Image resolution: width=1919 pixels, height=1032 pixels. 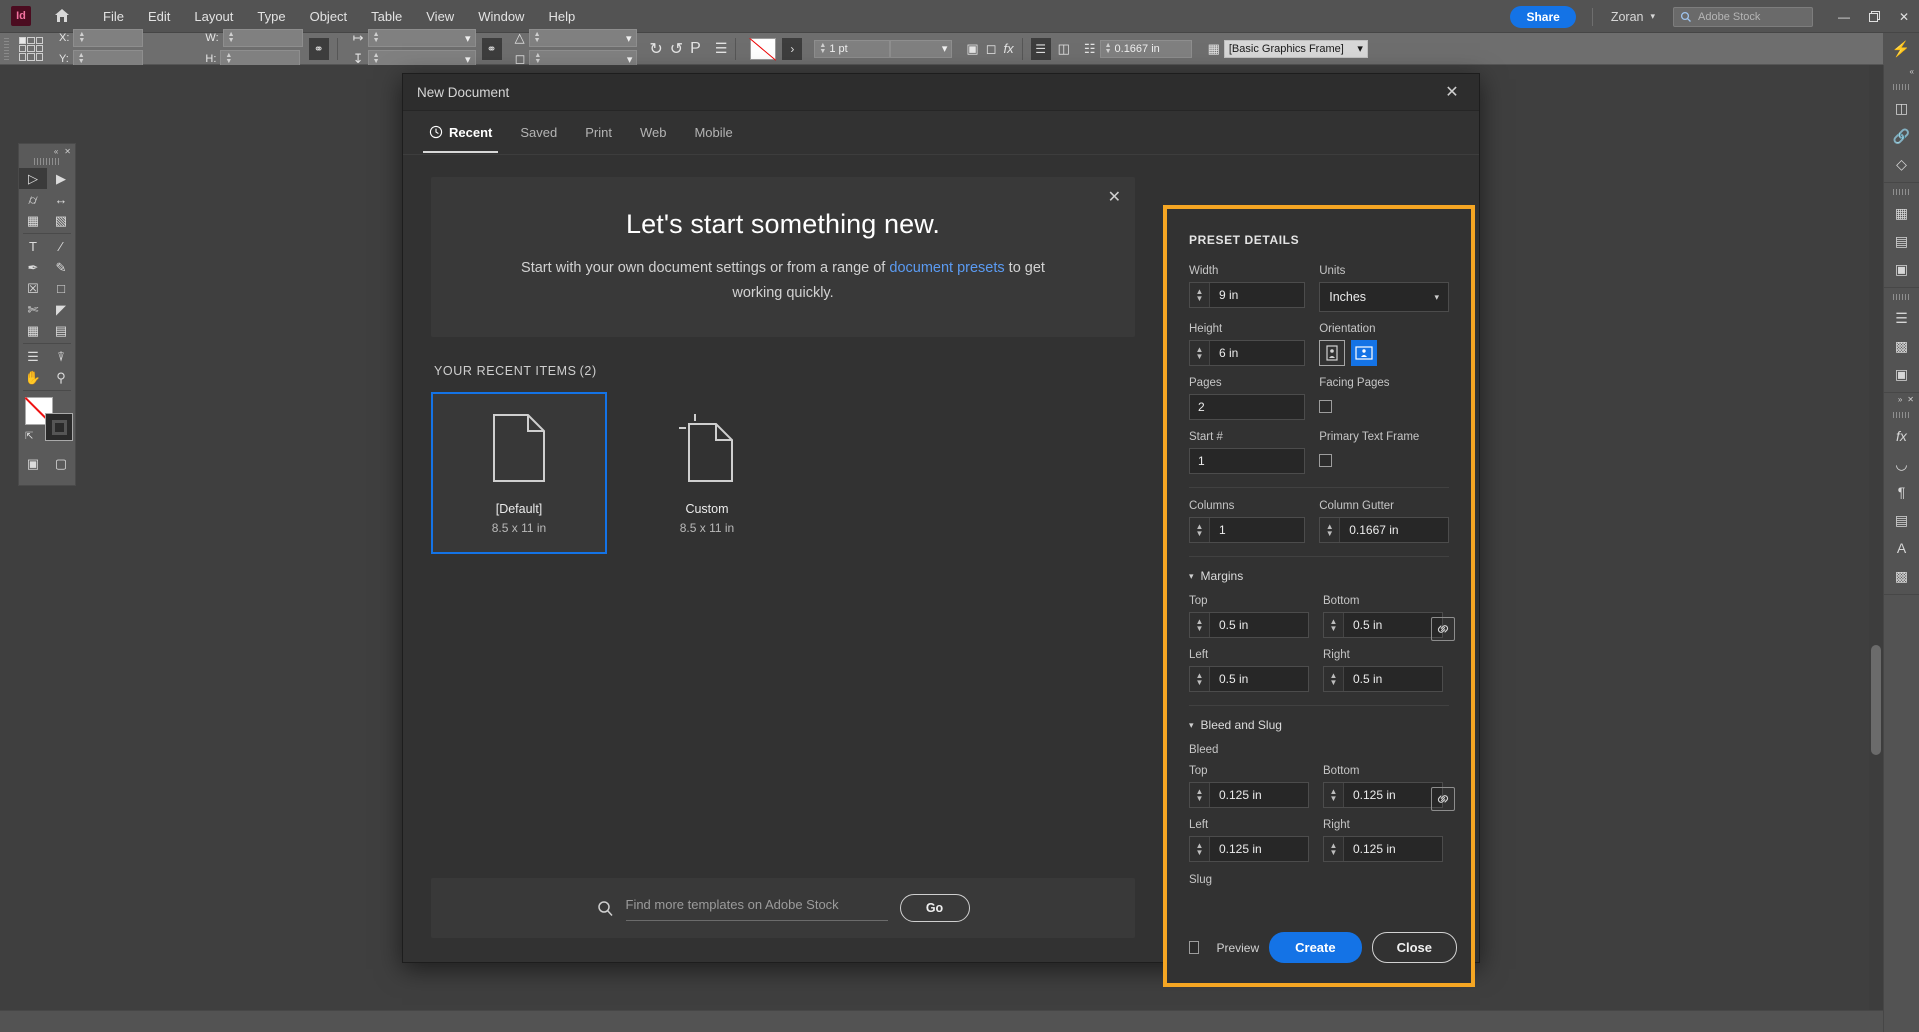 I want to click on paragraph-panel-icon: ¶, so click(x=1901, y=492).